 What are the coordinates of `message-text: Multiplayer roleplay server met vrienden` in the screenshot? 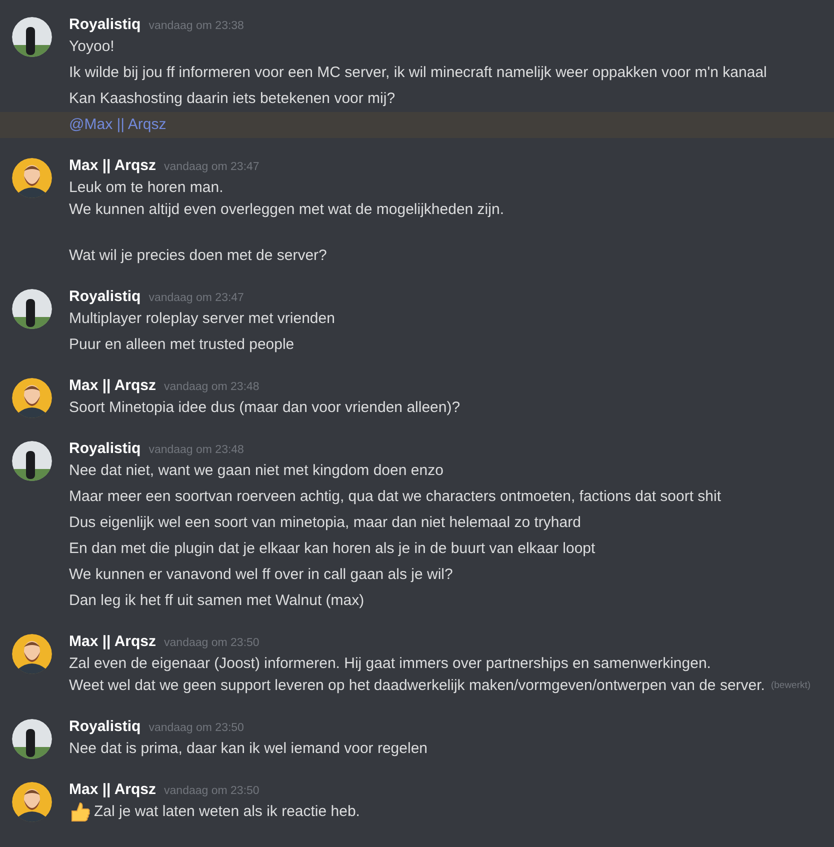 It's located at (202, 319).